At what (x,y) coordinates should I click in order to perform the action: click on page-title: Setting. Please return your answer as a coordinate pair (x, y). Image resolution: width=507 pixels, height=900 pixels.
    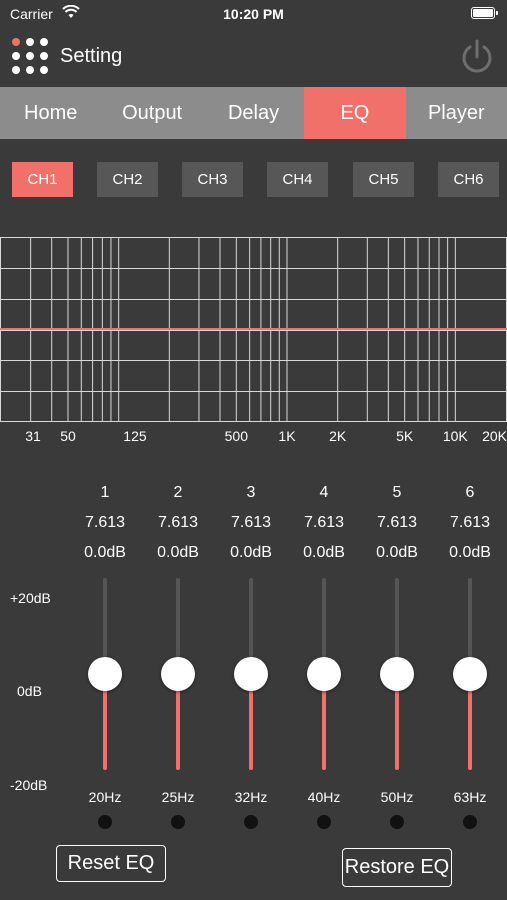
    Looking at the image, I should click on (91, 56).